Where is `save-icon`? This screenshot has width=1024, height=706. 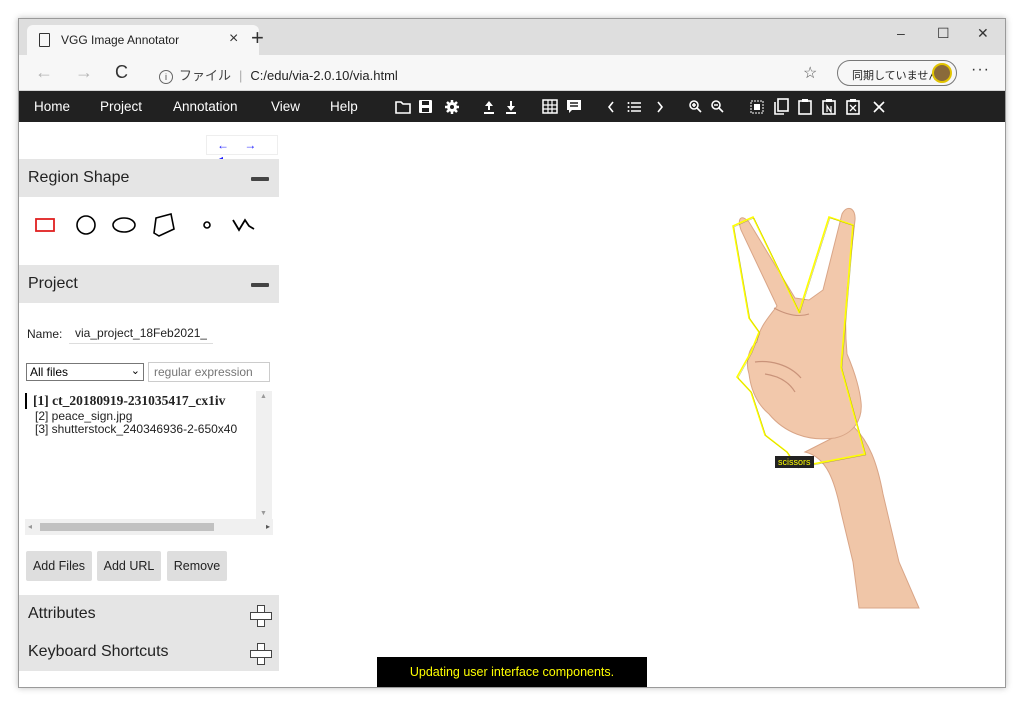
save-icon is located at coordinates (425, 106).